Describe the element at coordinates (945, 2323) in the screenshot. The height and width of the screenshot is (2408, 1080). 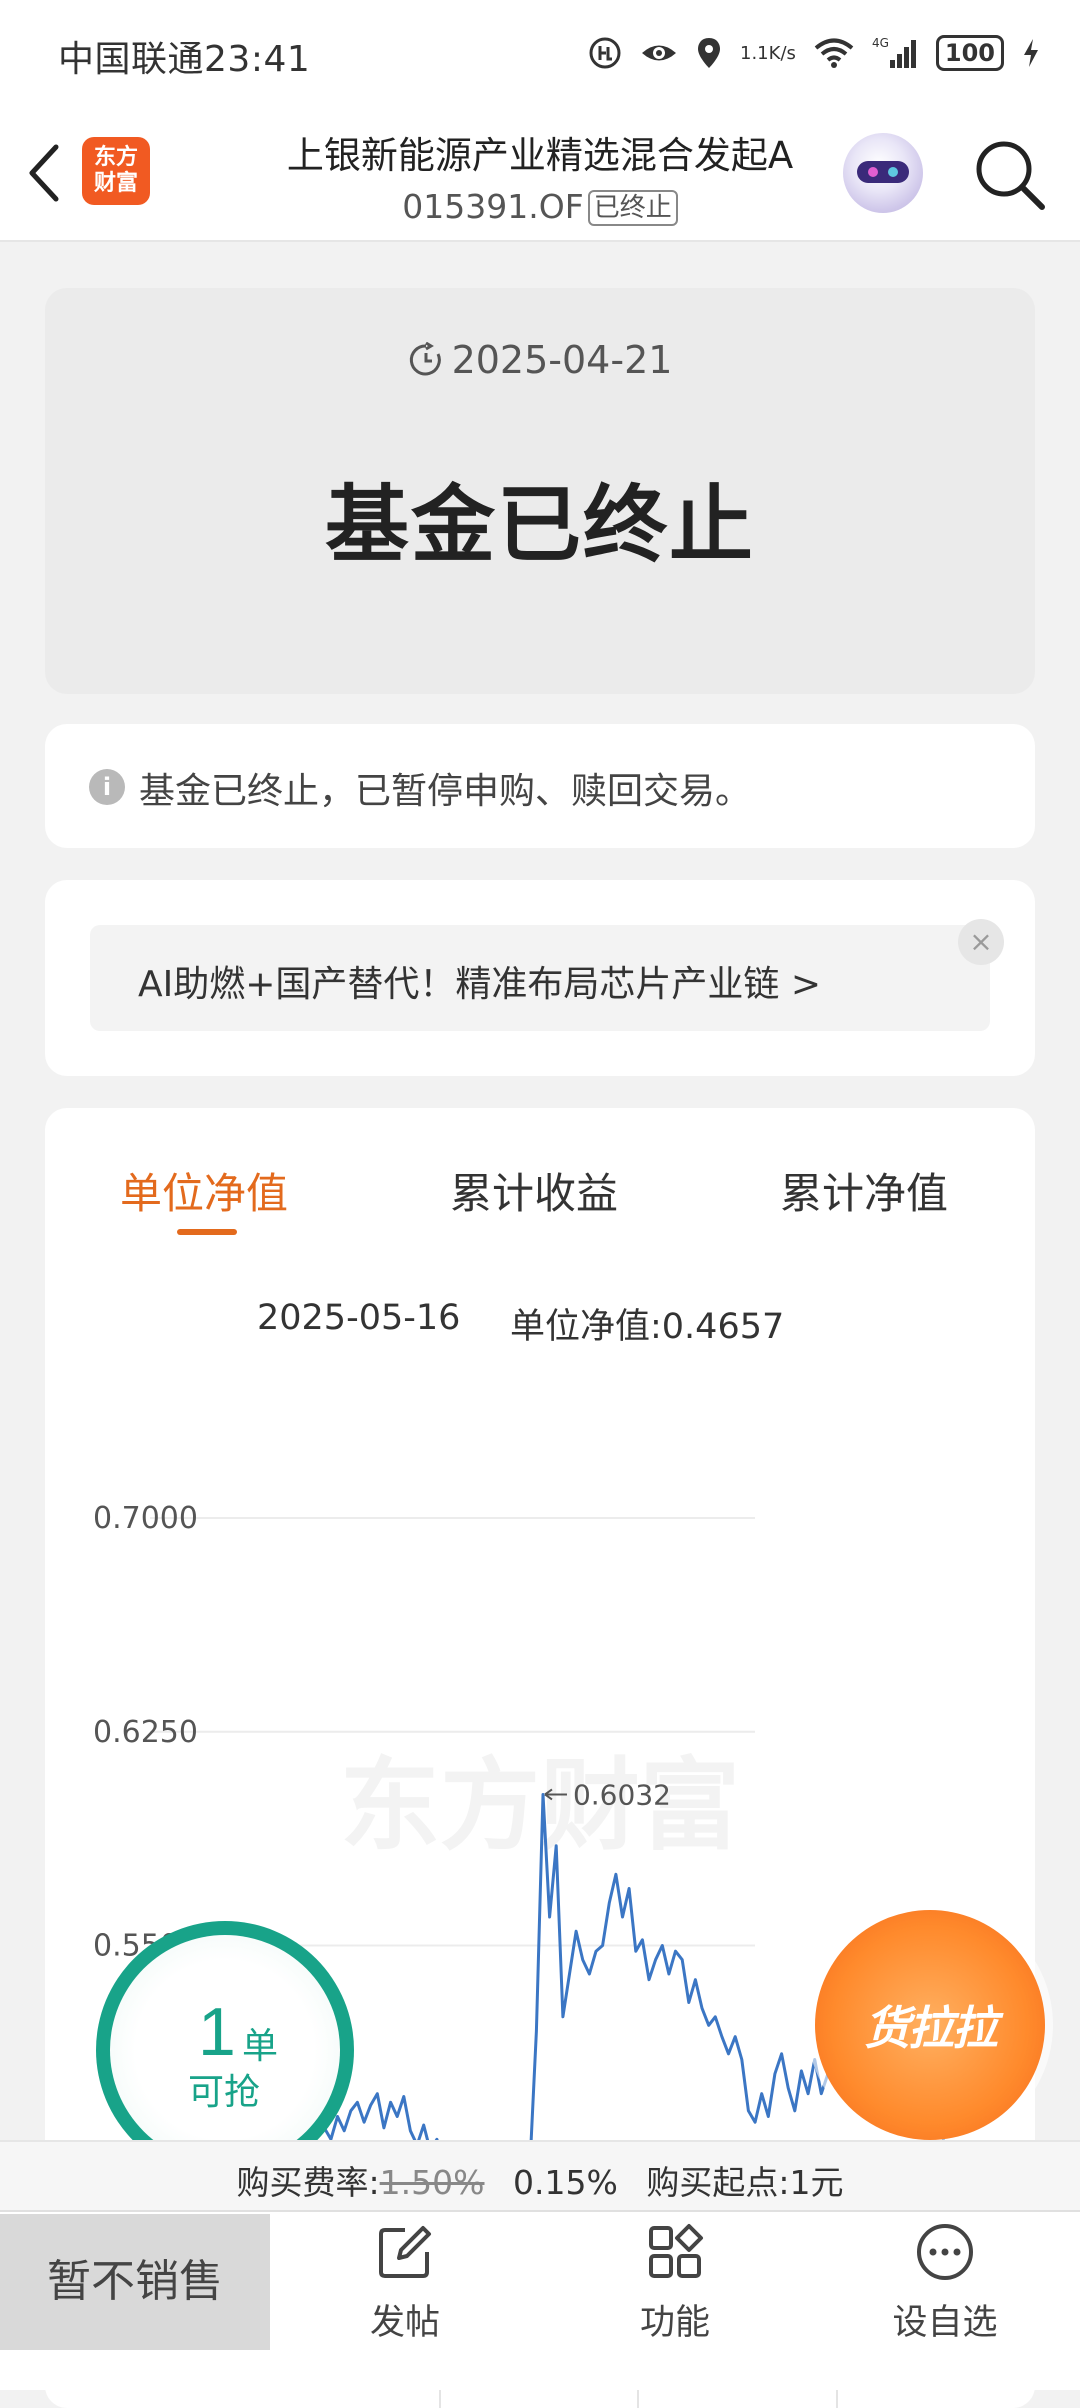
I see `watchlist-label: 设自选` at that location.